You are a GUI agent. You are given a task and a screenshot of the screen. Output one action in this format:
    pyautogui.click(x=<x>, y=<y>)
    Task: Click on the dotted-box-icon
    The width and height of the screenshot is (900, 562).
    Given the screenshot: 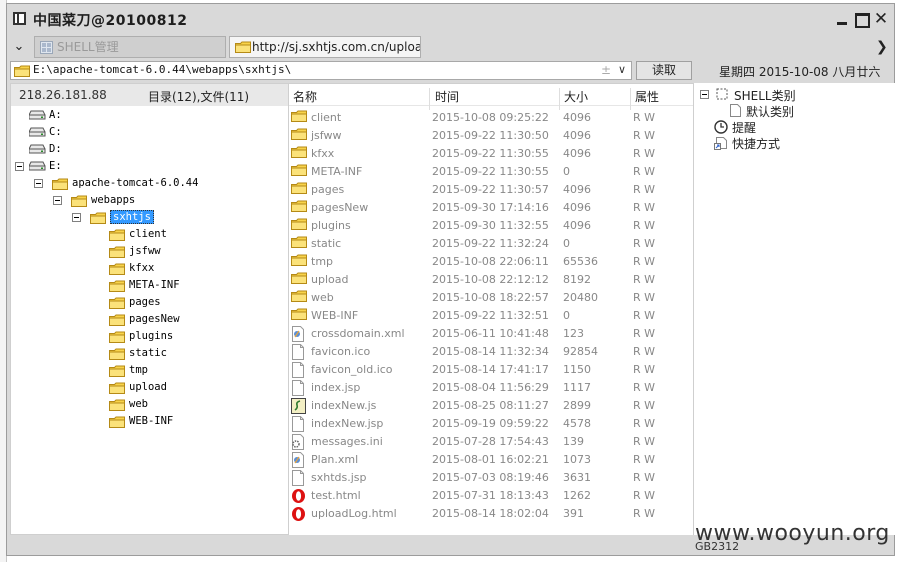 What is the action you would take?
    pyautogui.click(x=722, y=94)
    